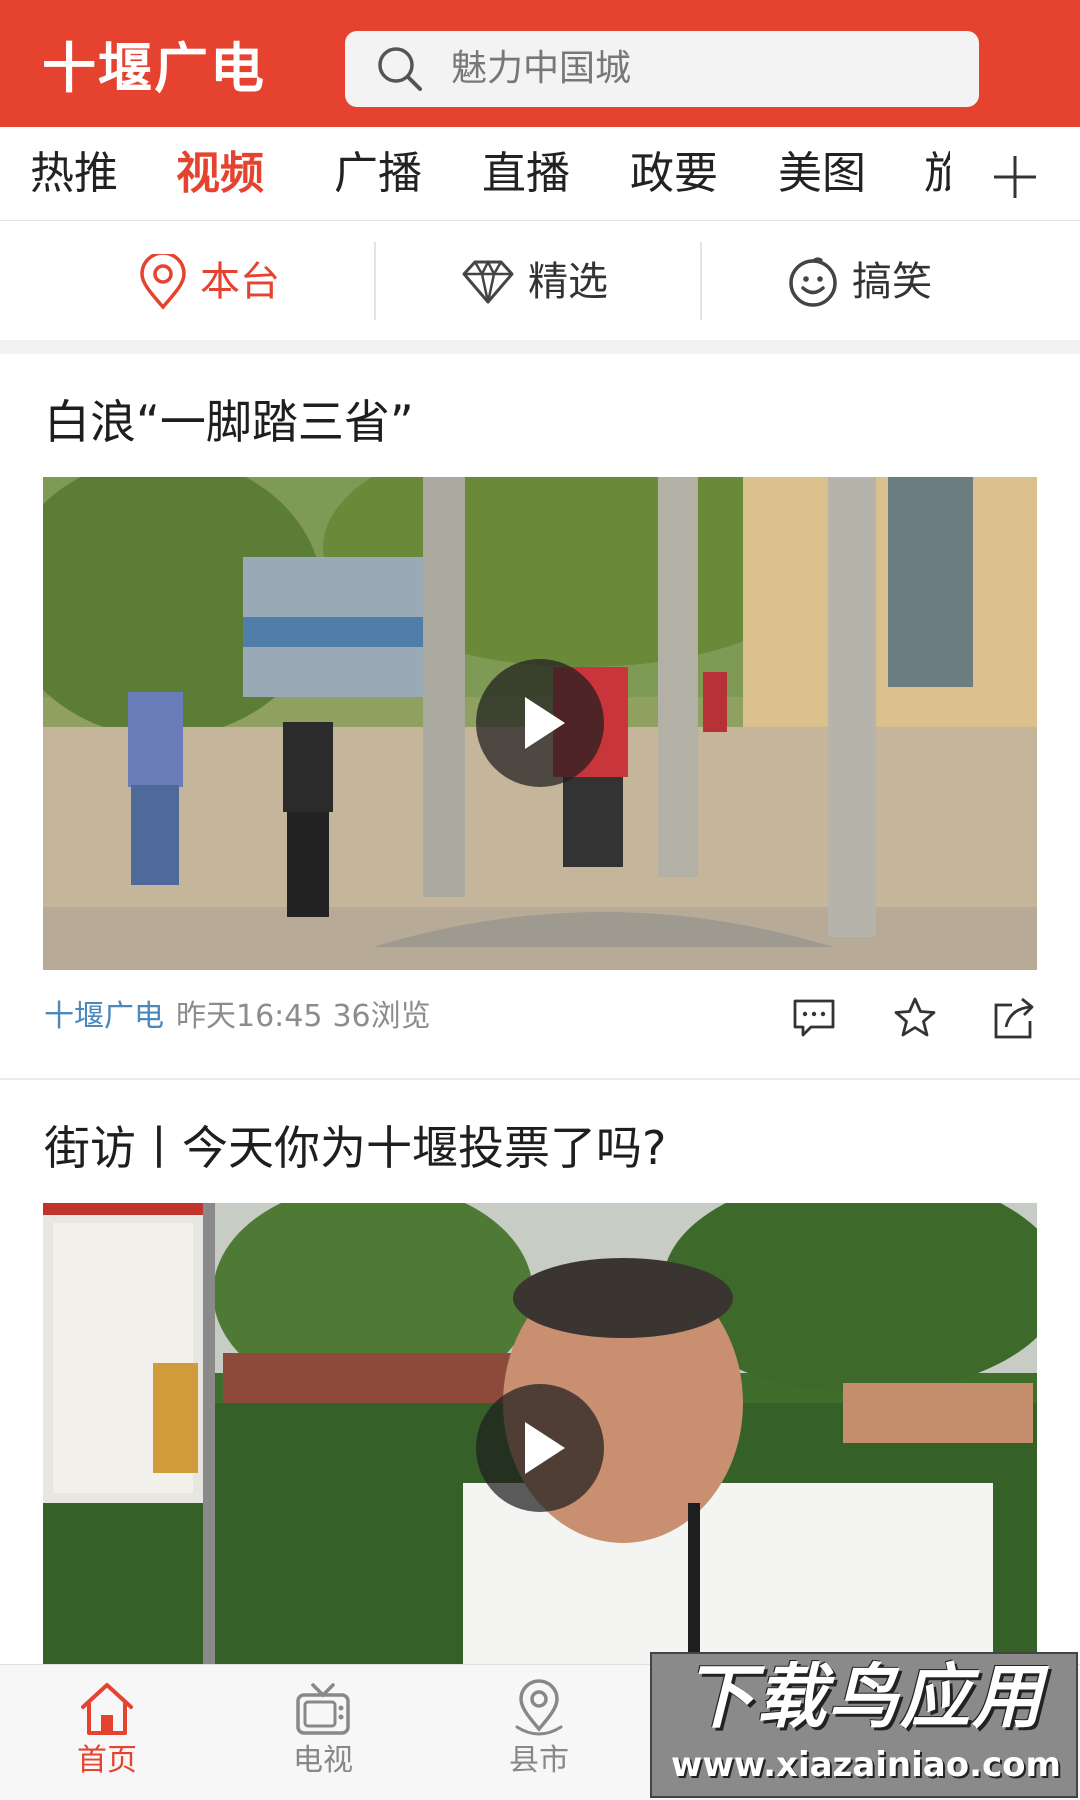 The image size is (1080, 1800). What do you see at coordinates (814, 1018) in the screenshot?
I see `comment-icon` at bounding box center [814, 1018].